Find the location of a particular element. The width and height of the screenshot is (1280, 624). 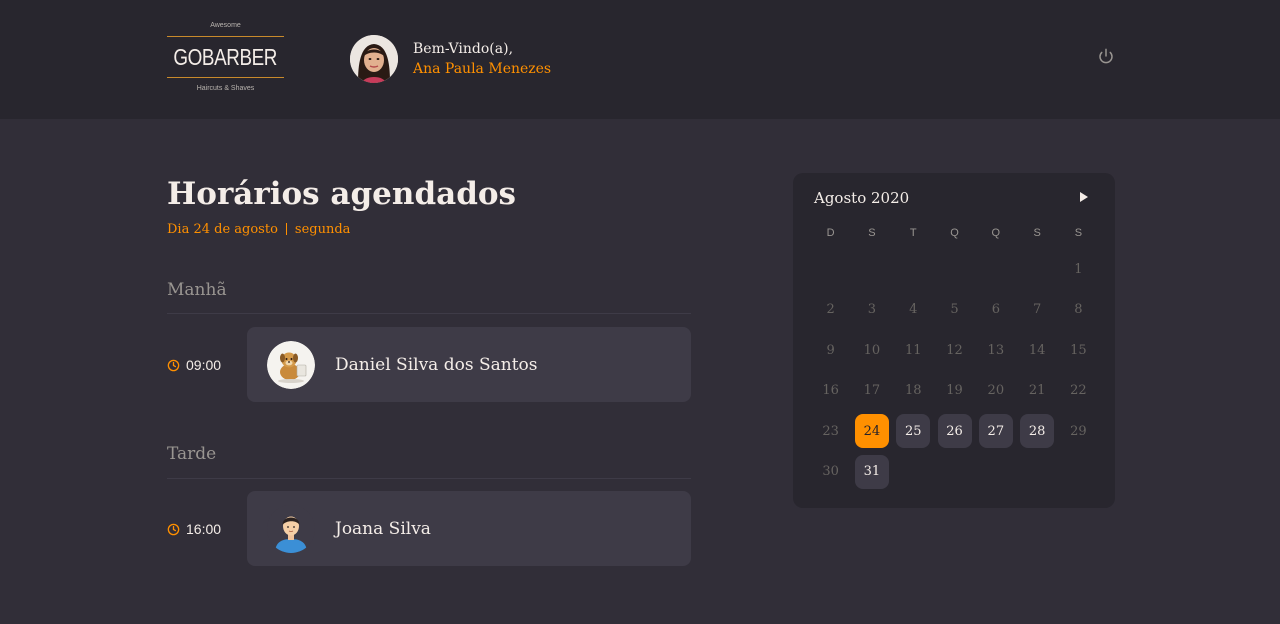

calendar-day-disabled: 13 is located at coordinates (995, 350).